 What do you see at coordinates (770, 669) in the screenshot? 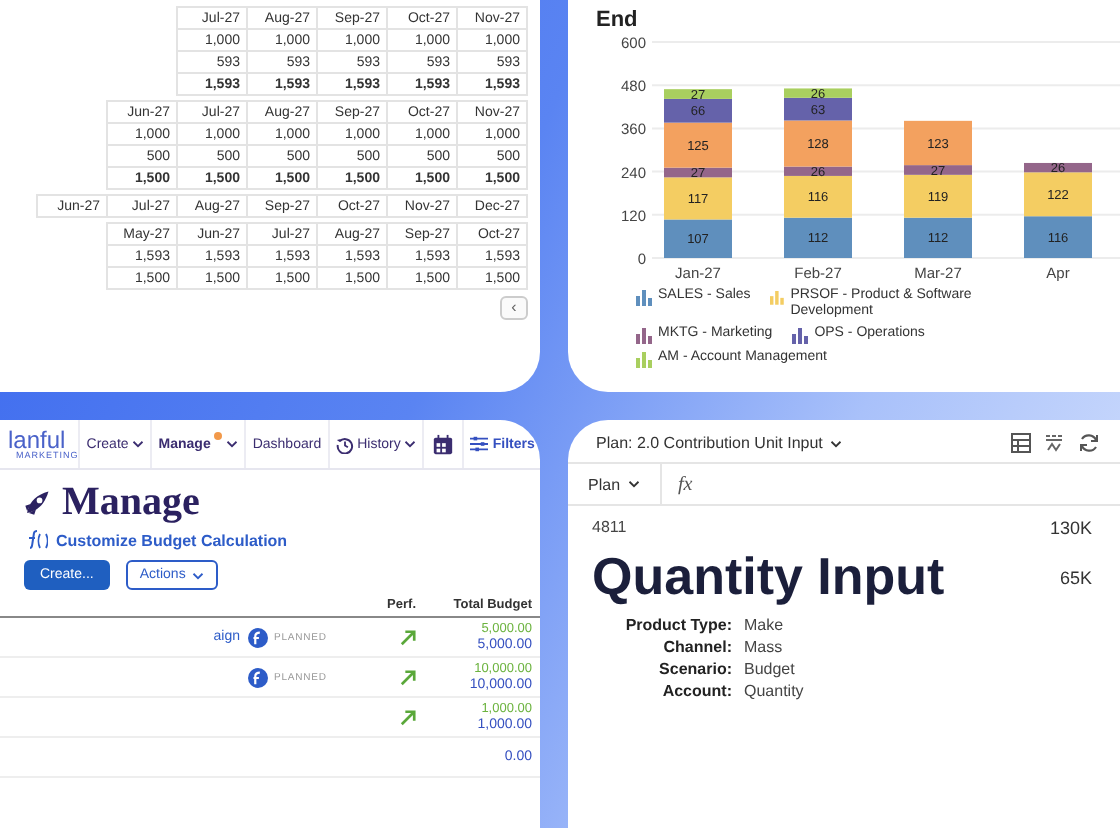
I see `field-value: Budget` at bounding box center [770, 669].